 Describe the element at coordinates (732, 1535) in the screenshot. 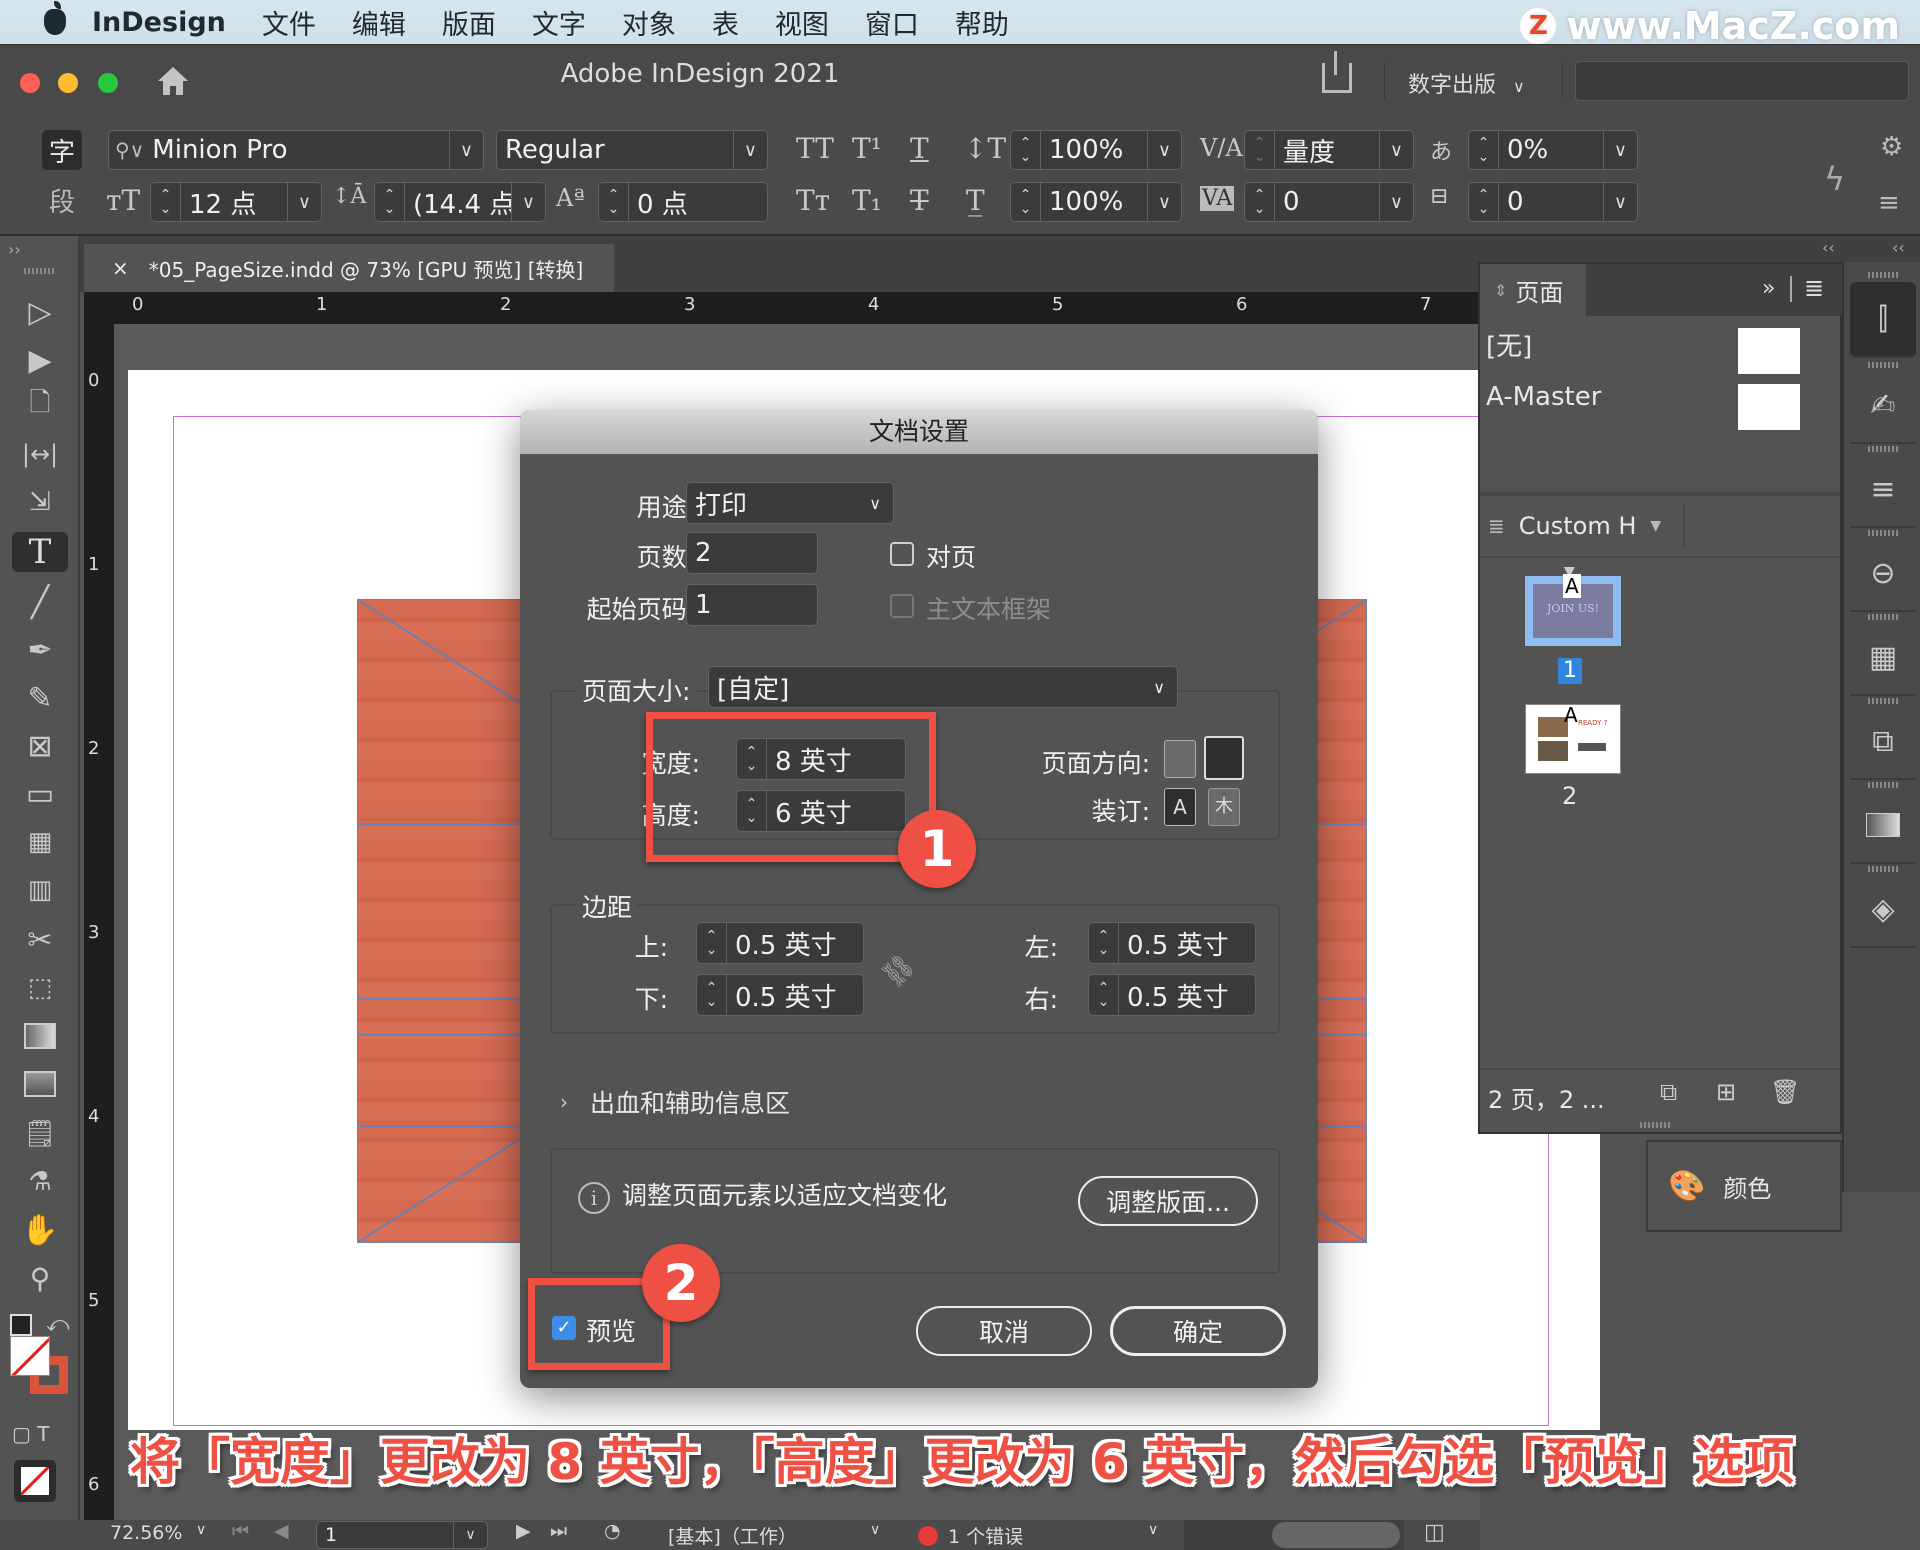

I see `preflight-profile: [基本]（工作）` at that location.